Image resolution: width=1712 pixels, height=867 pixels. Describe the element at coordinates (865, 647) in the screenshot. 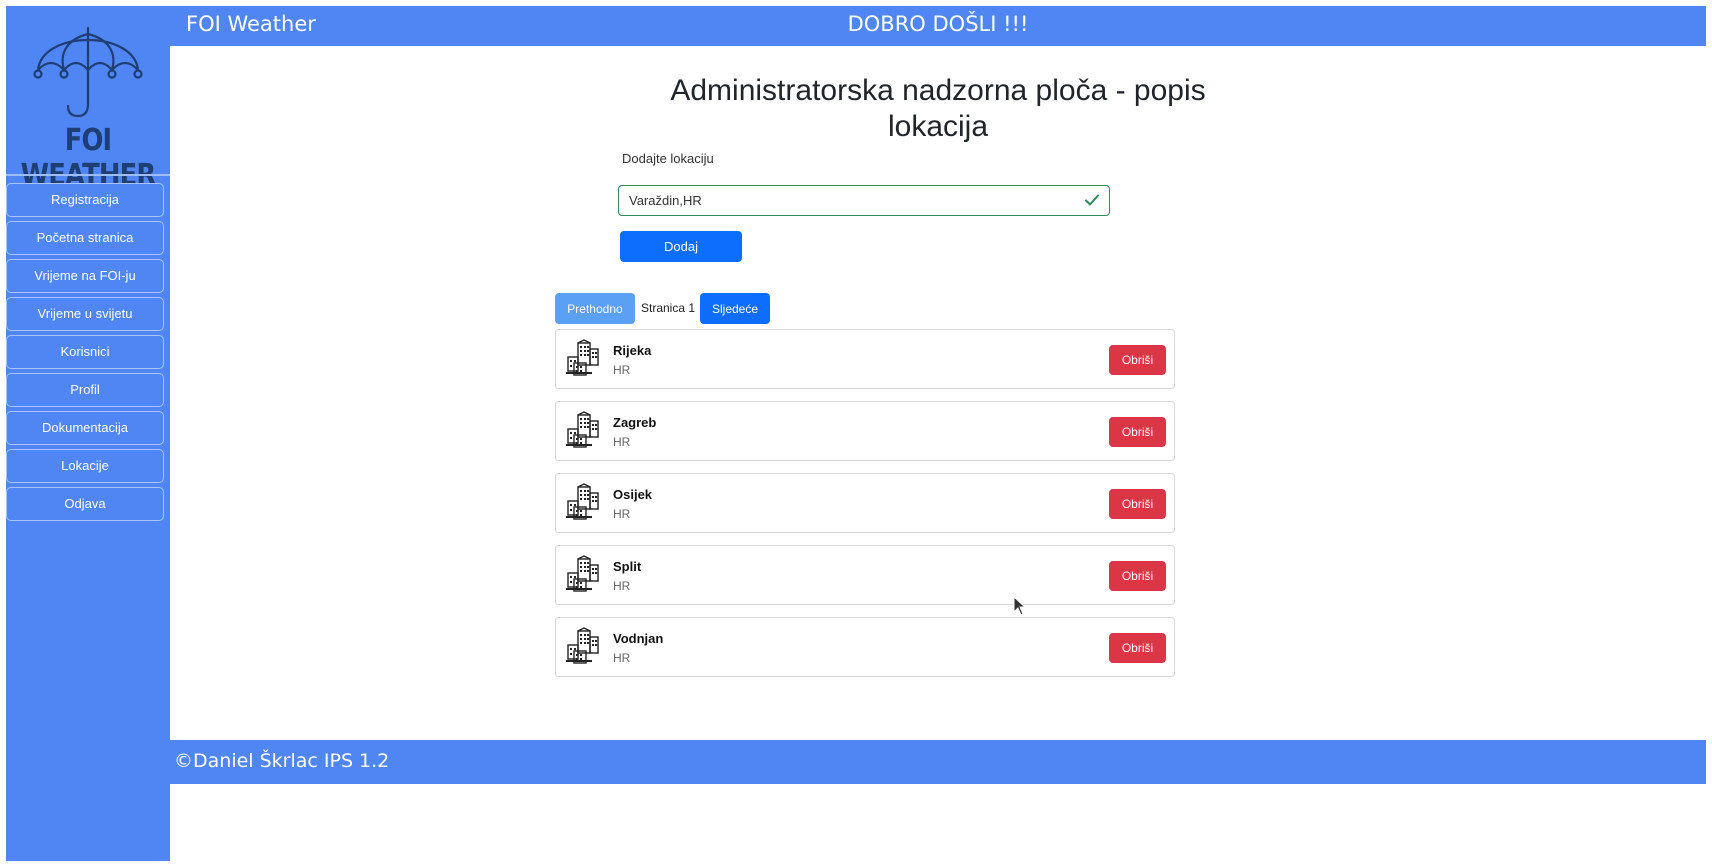

I see `location-card: Vodnjan HR Obriši` at that location.